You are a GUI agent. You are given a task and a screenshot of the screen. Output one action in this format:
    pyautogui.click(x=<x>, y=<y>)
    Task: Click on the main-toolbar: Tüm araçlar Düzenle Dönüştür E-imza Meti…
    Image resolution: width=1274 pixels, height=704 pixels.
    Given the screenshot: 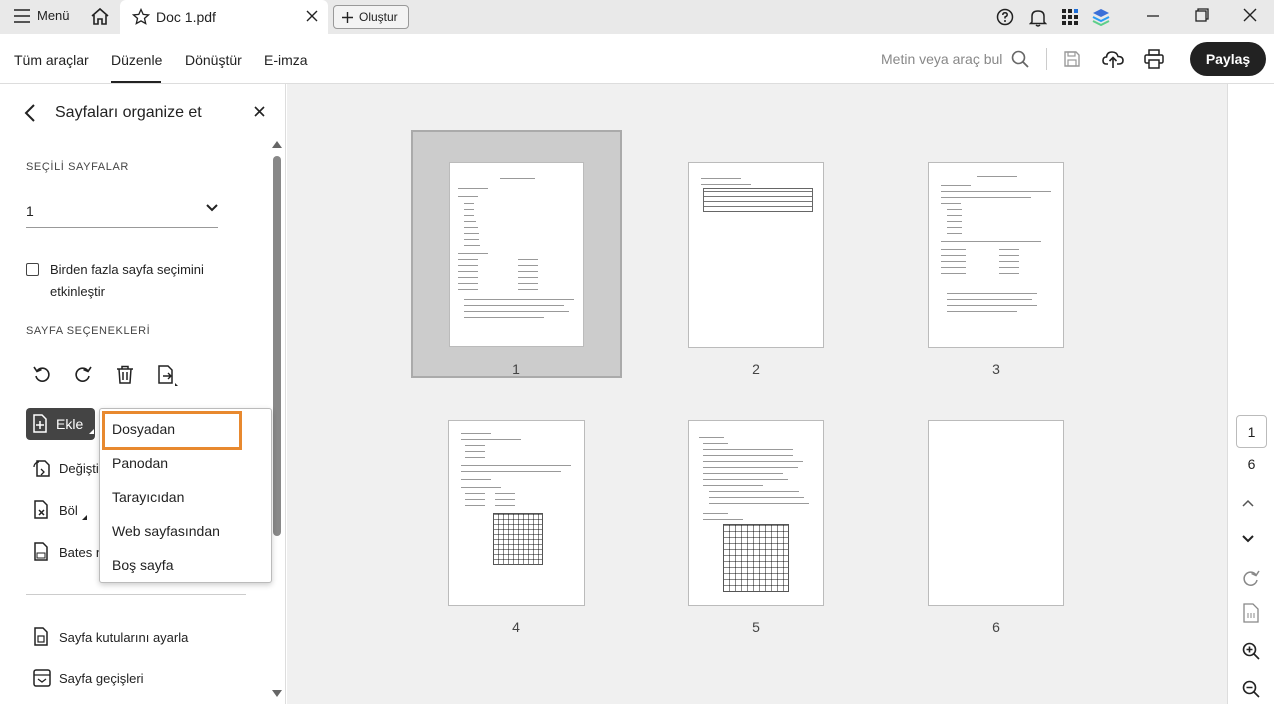 What is the action you would take?
    pyautogui.click(x=637, y=59)
    